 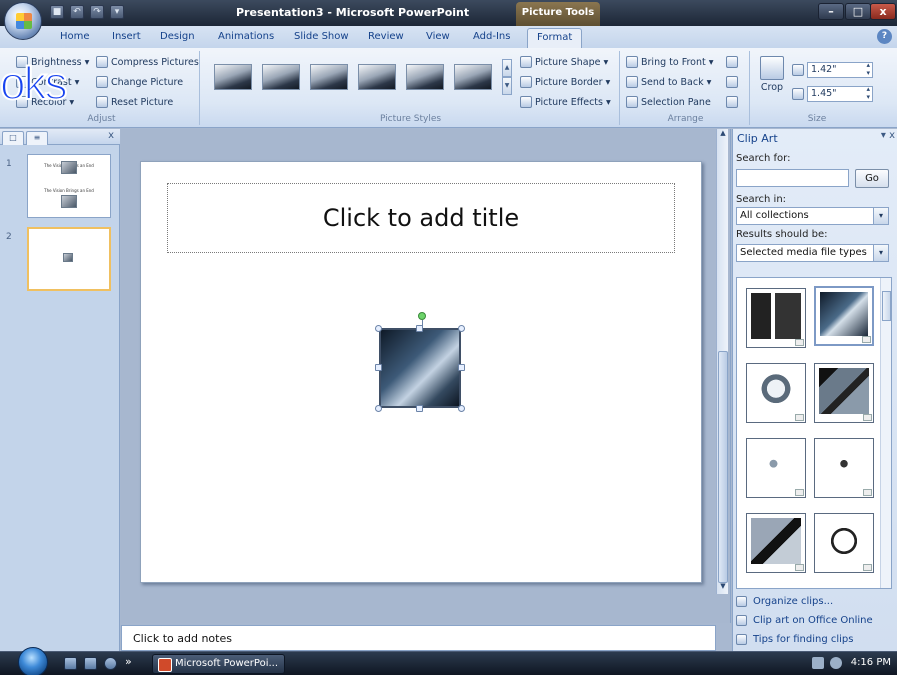 I want to click on tab-review: Review, so click(x=386, y=36).